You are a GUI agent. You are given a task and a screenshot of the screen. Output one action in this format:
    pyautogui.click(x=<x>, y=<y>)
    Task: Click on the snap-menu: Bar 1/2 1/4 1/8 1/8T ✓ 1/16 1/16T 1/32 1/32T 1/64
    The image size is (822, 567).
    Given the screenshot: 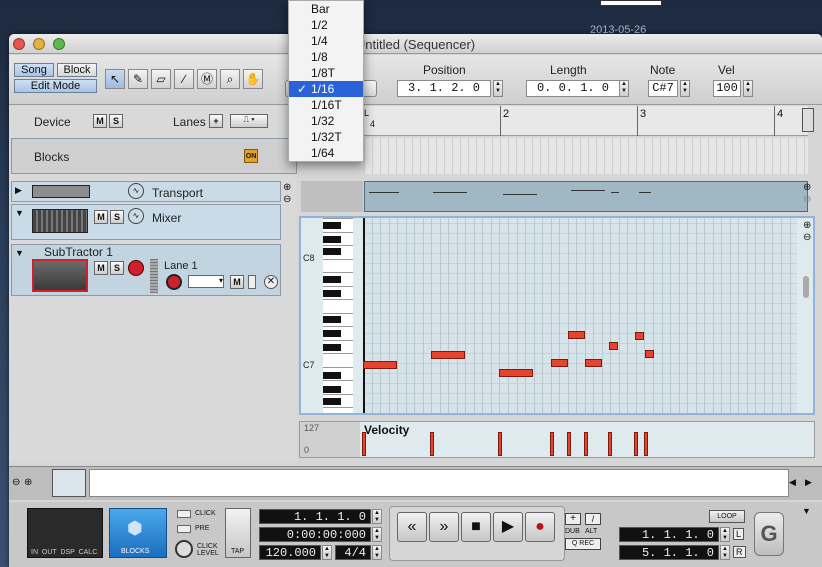 What is the action you would take?
    pyautogui.click(x=326, y=81)
    